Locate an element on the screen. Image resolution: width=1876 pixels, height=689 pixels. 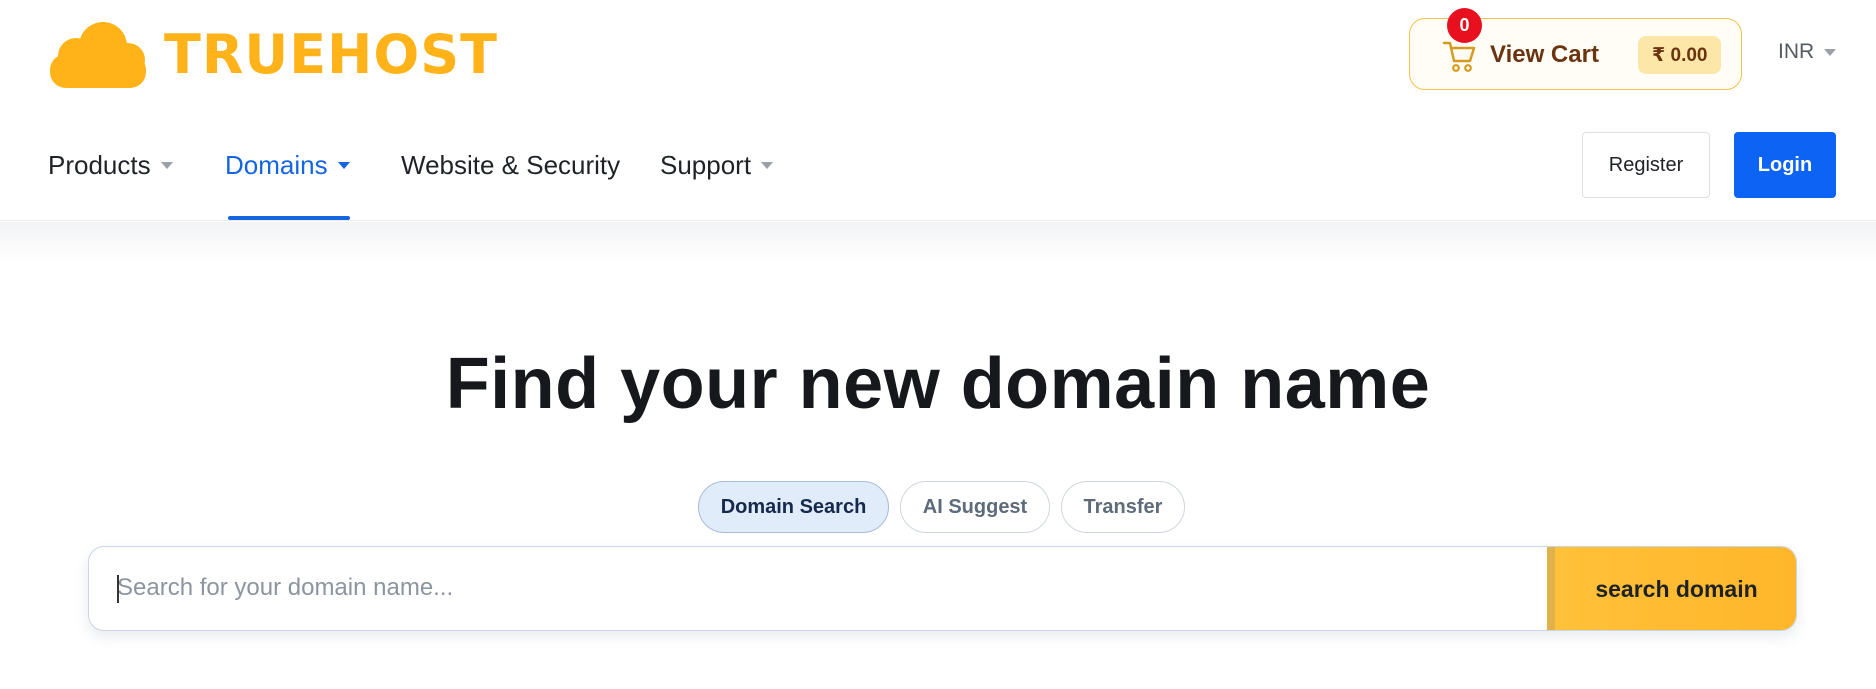
nav-item-label: Website & Security is located at coordinates (511, 165).